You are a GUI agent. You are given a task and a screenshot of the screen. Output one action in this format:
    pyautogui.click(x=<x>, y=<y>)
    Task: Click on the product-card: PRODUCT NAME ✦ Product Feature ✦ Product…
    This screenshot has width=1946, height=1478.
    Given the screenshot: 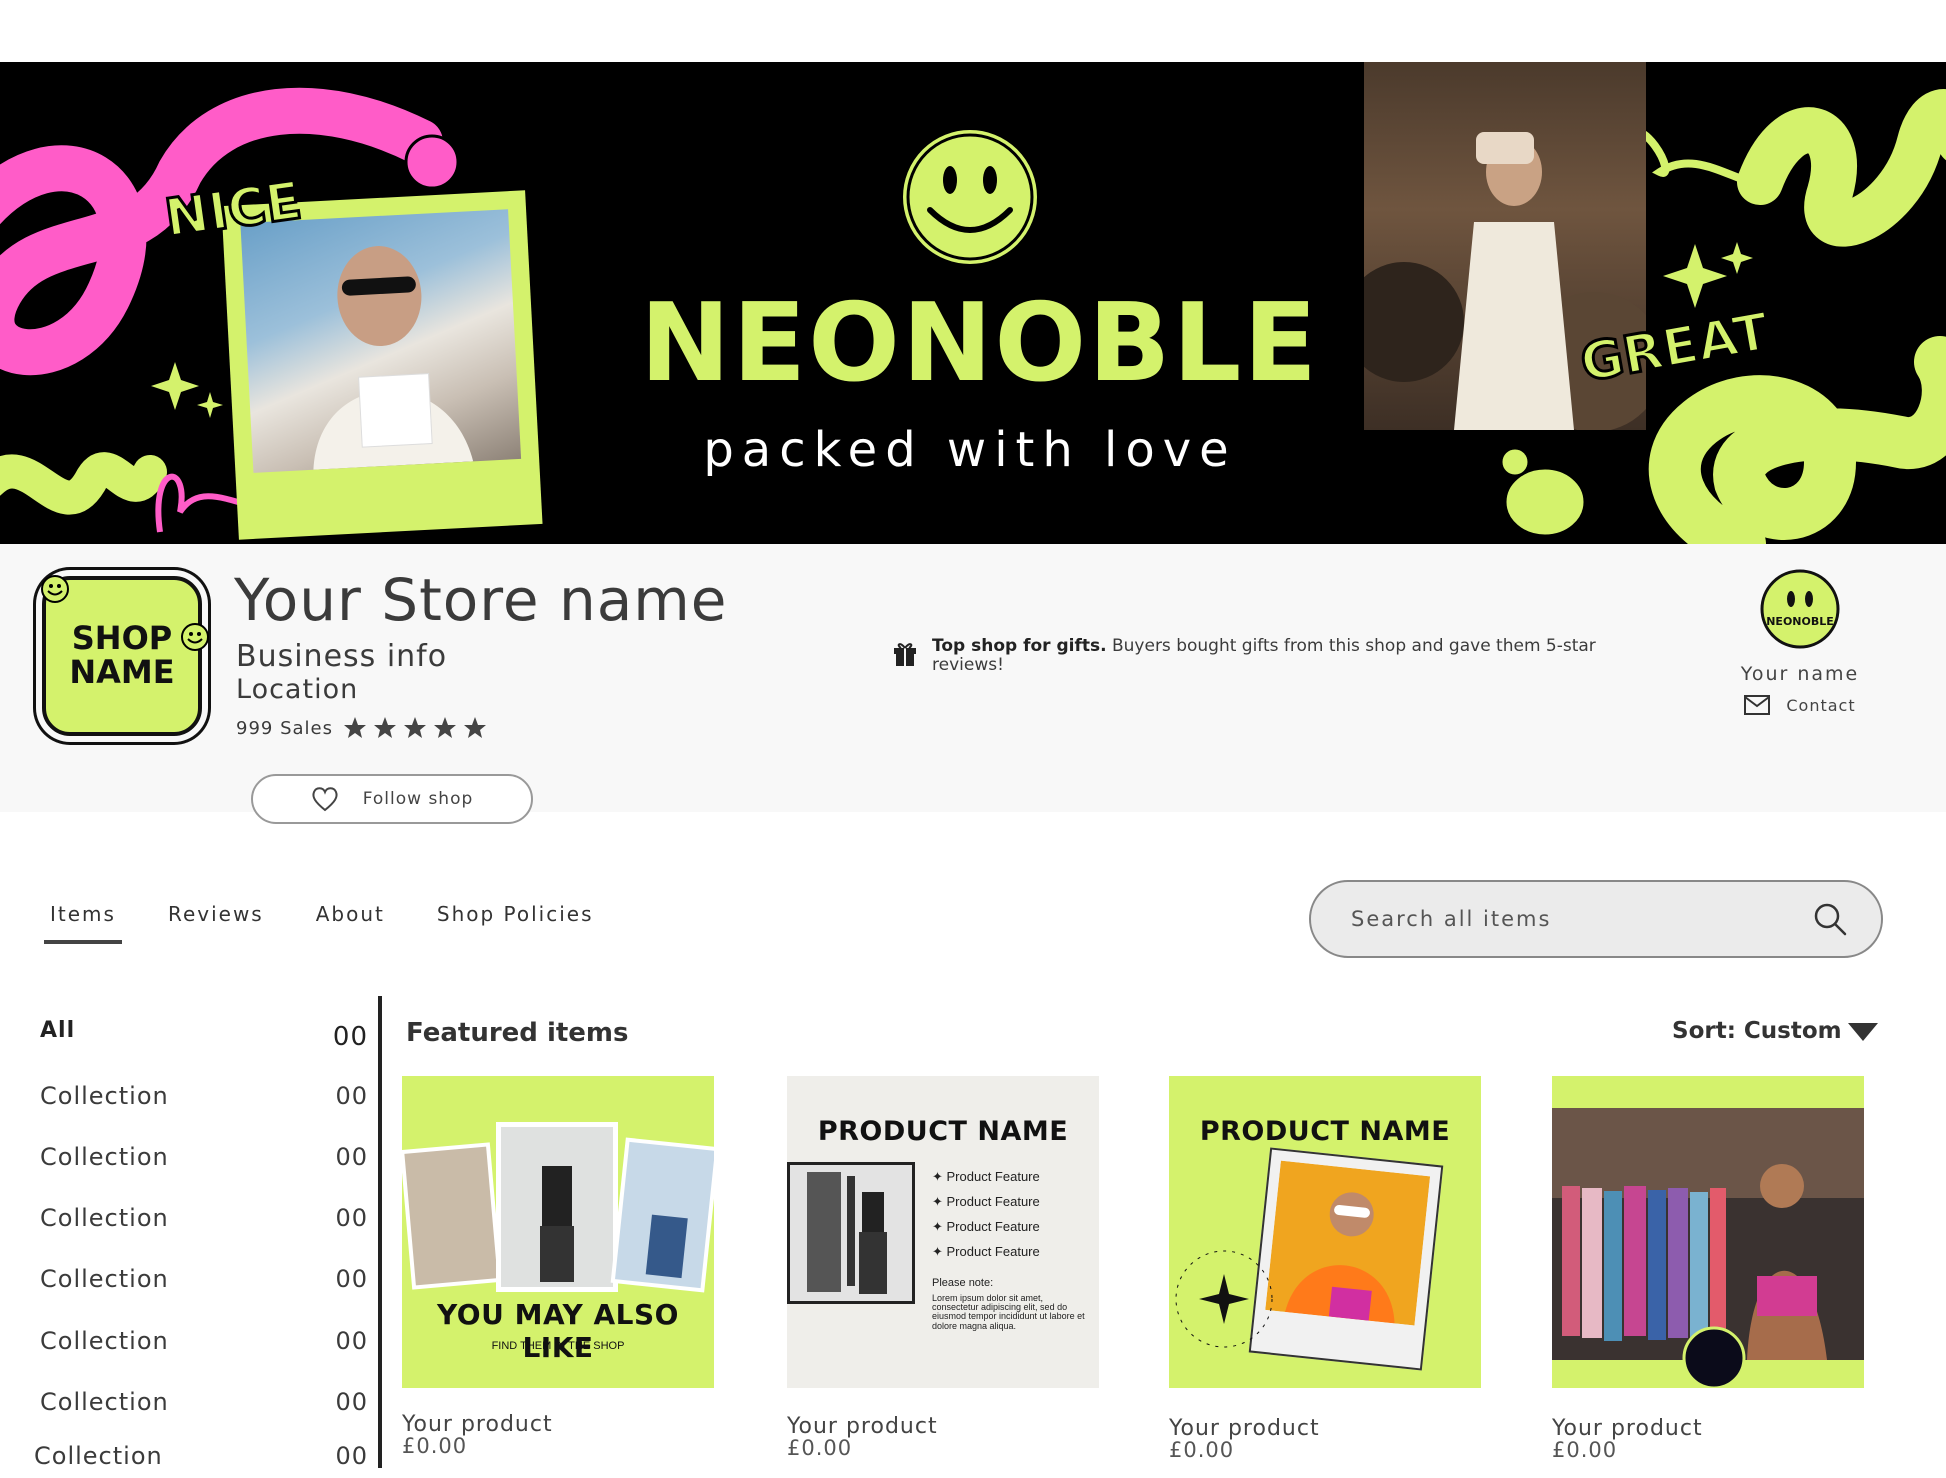 What is the action you would take?
    pyautogui.click(x=943, y=1267)
    